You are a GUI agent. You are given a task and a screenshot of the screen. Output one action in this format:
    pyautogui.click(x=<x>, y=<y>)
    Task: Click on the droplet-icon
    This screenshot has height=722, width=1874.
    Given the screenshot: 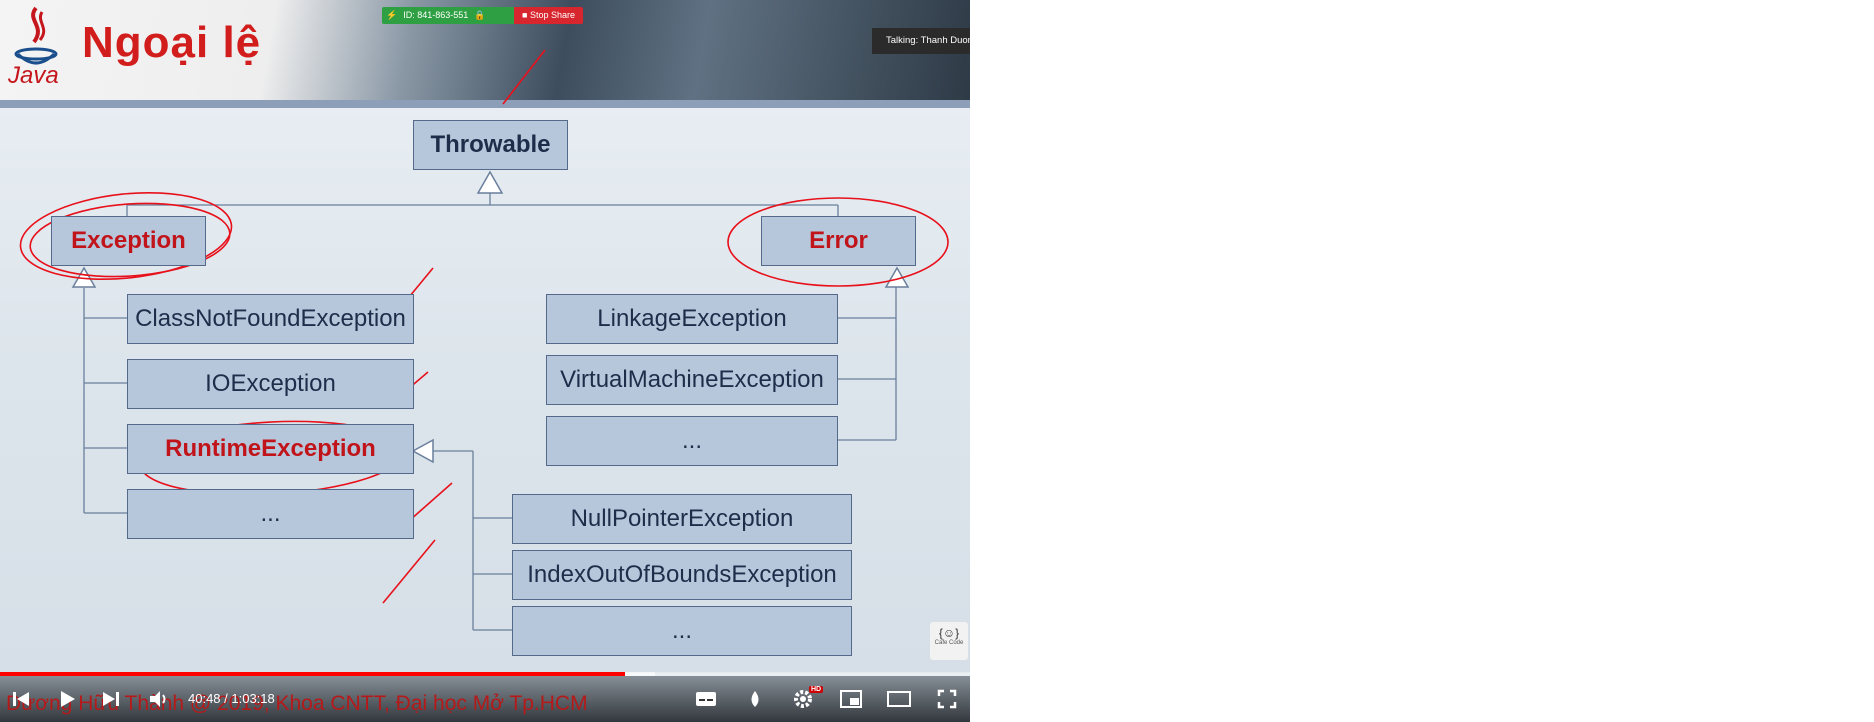 What is the action you would take?
    pyautogui.click(x=755, y=699)
    